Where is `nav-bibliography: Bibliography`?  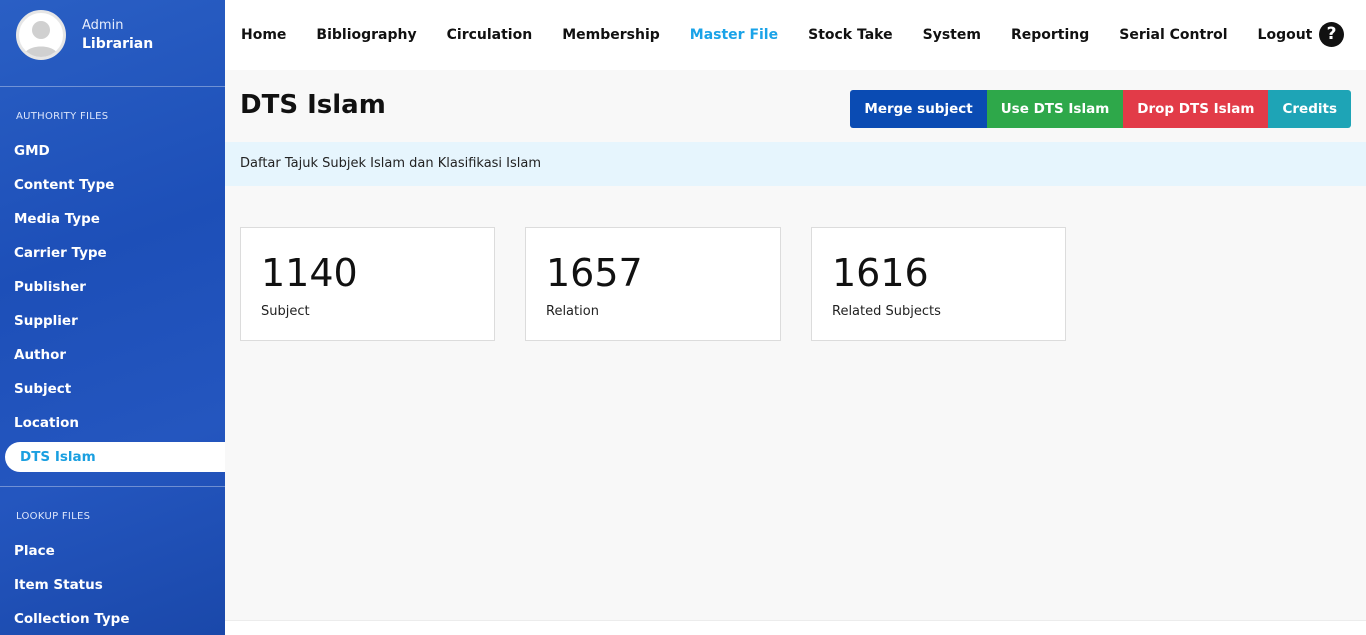 nav-bibliography: Bibliography is located at coordinates (366, 35).